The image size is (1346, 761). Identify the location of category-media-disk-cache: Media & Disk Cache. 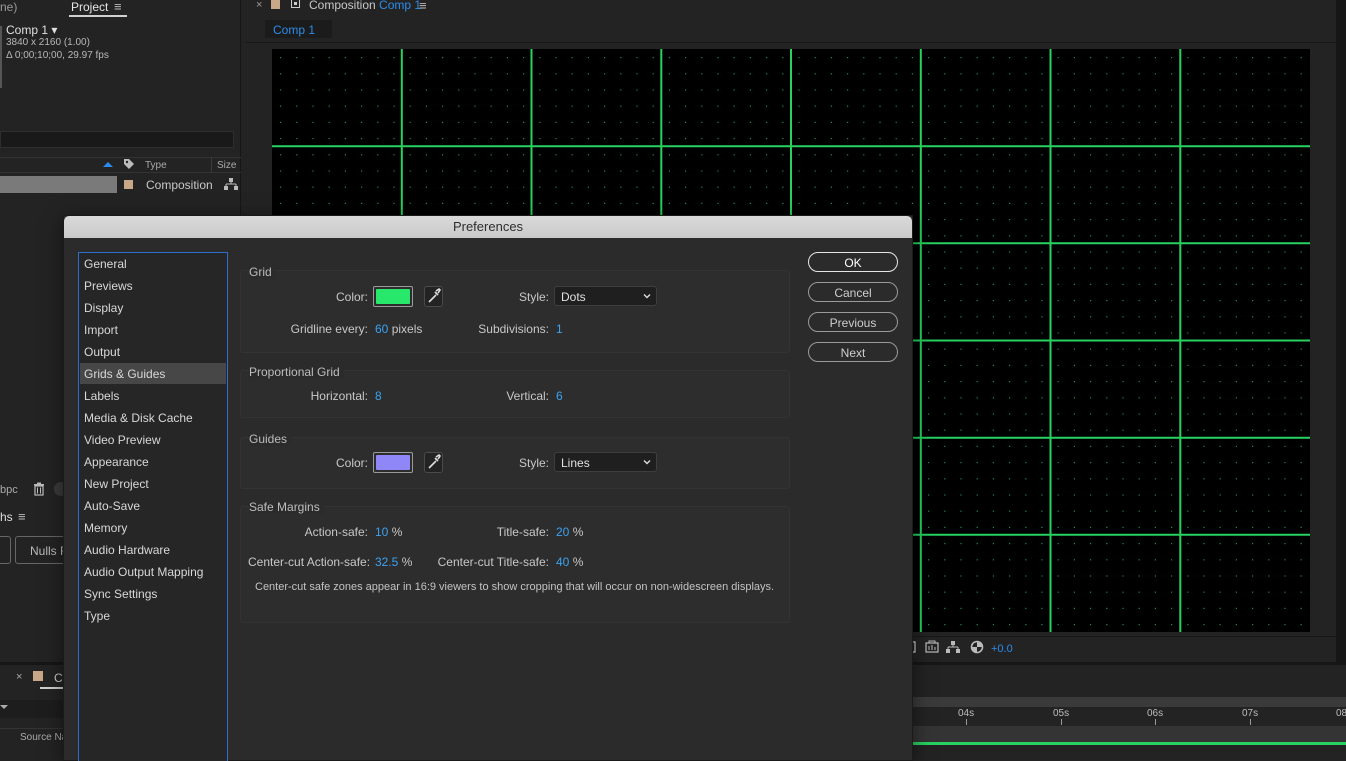
(153, 417).